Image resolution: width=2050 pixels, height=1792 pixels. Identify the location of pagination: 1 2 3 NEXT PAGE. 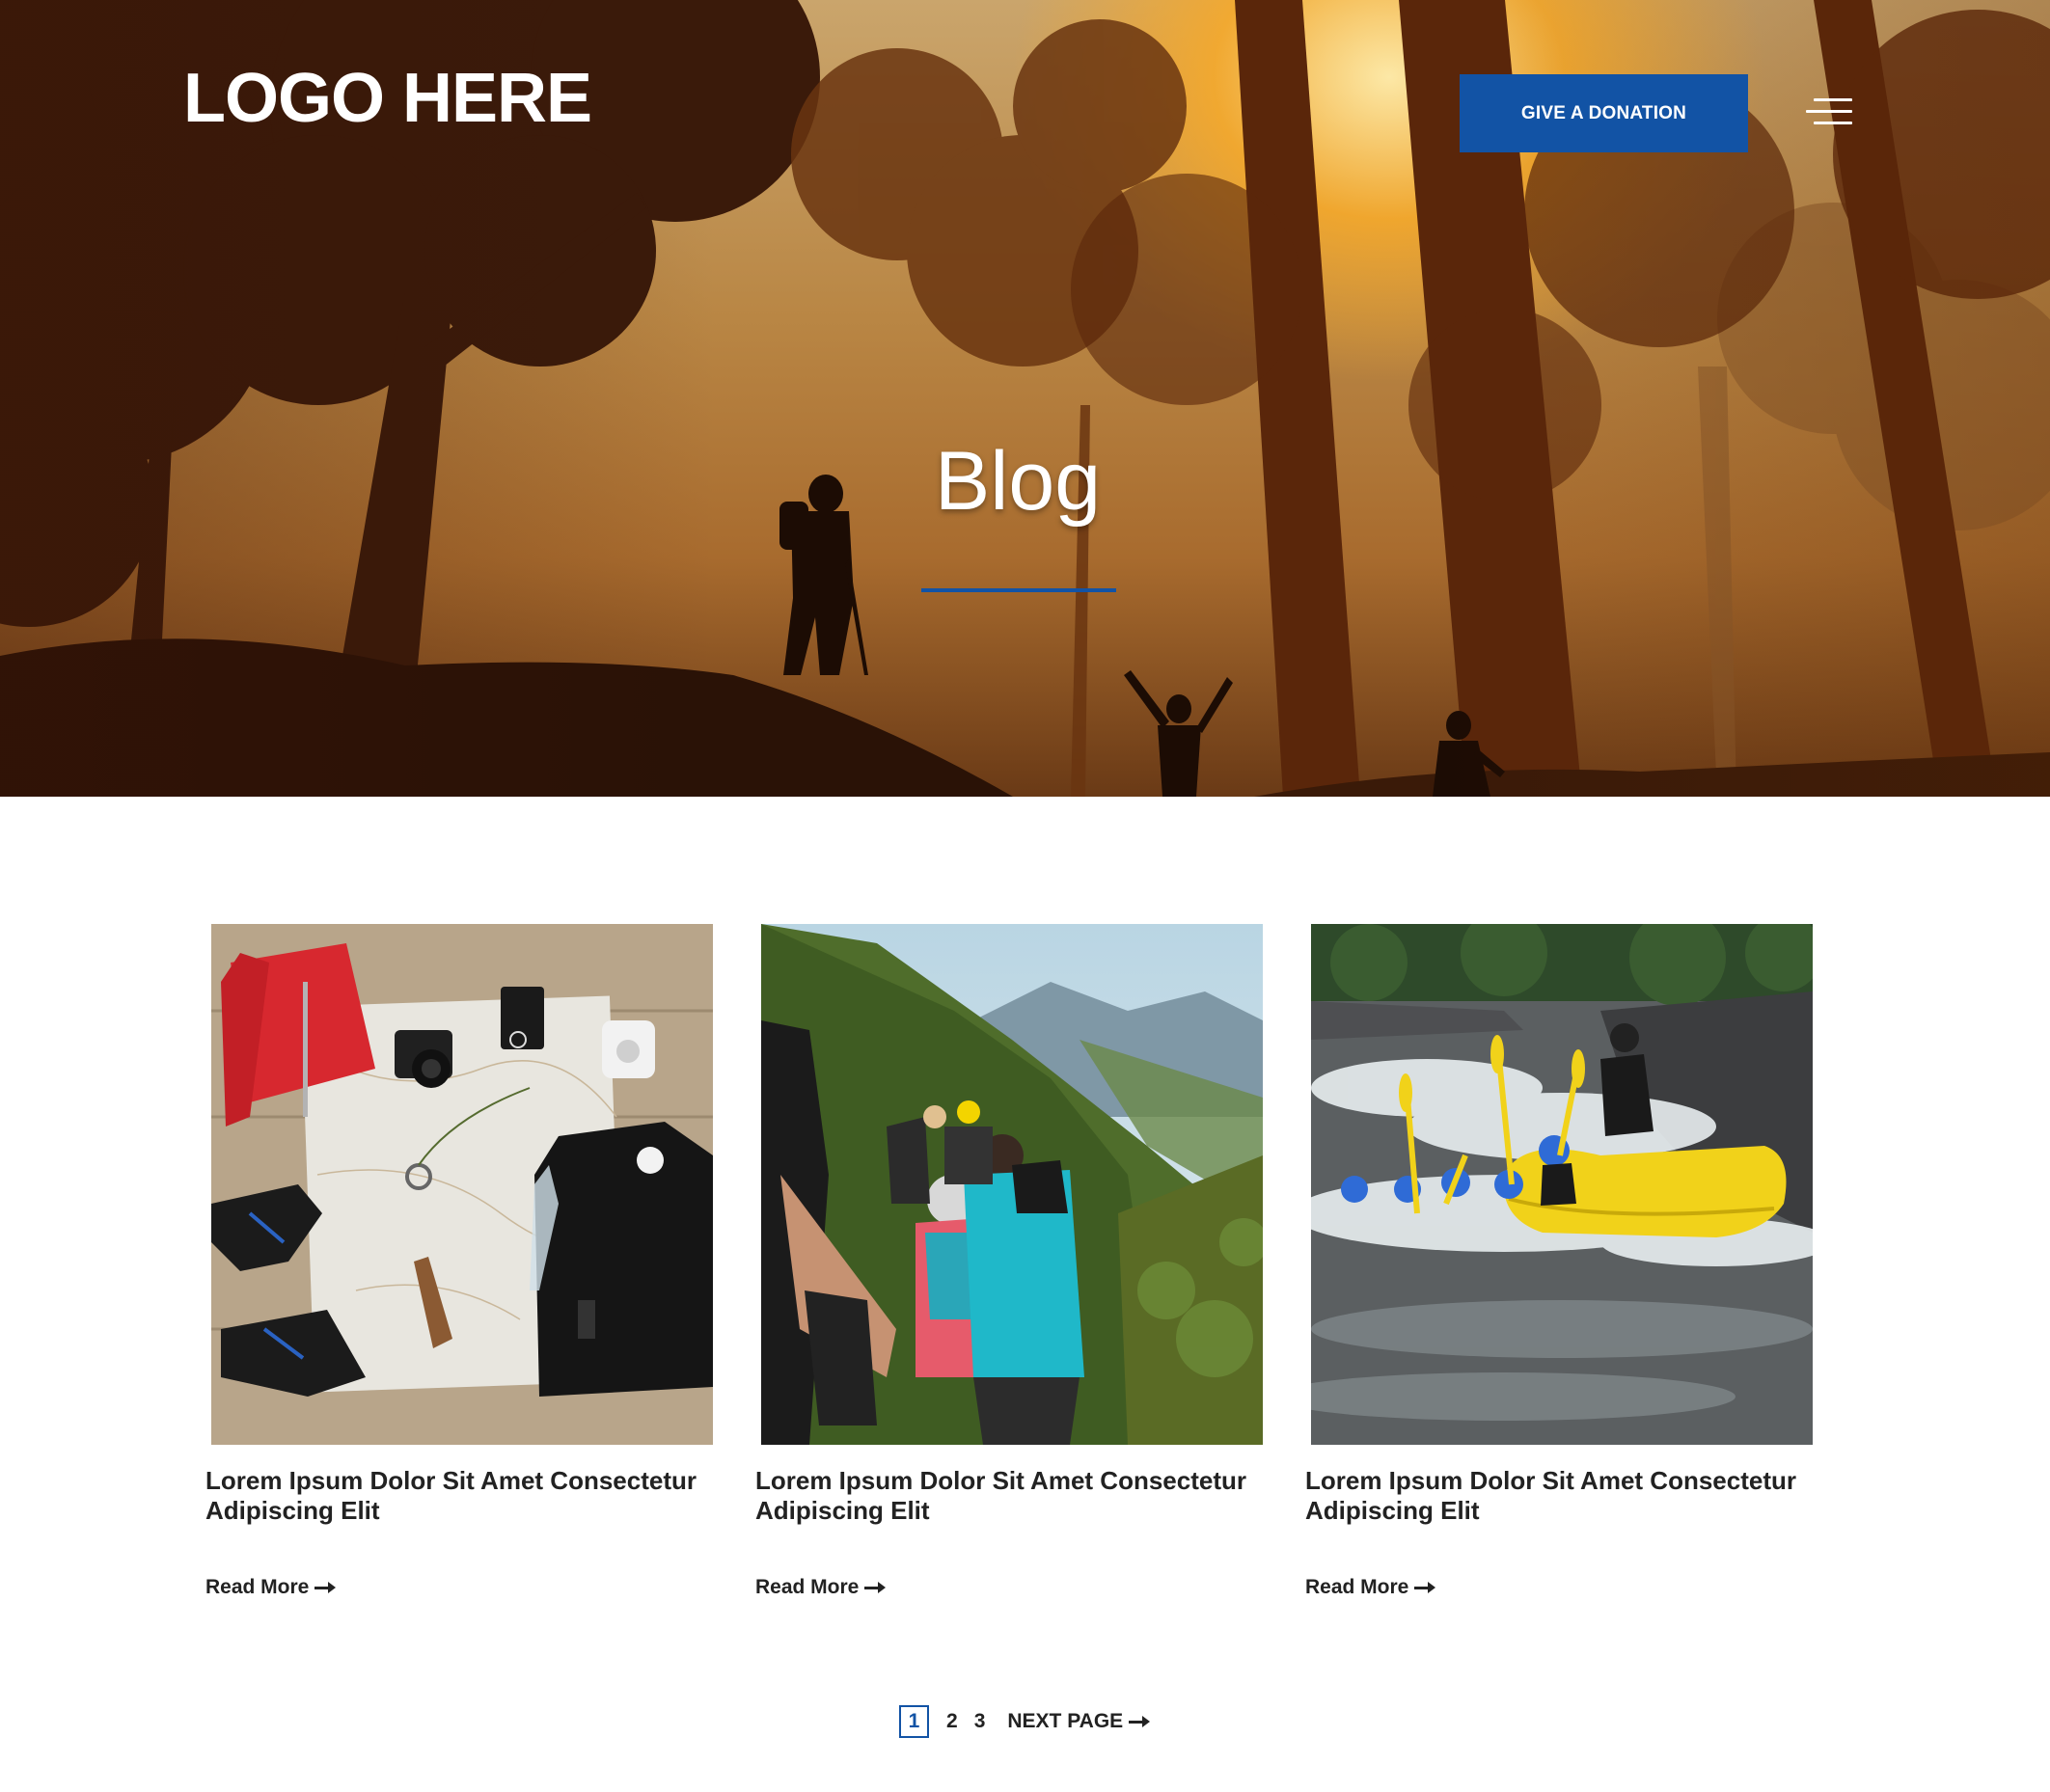
(1025, 1722).